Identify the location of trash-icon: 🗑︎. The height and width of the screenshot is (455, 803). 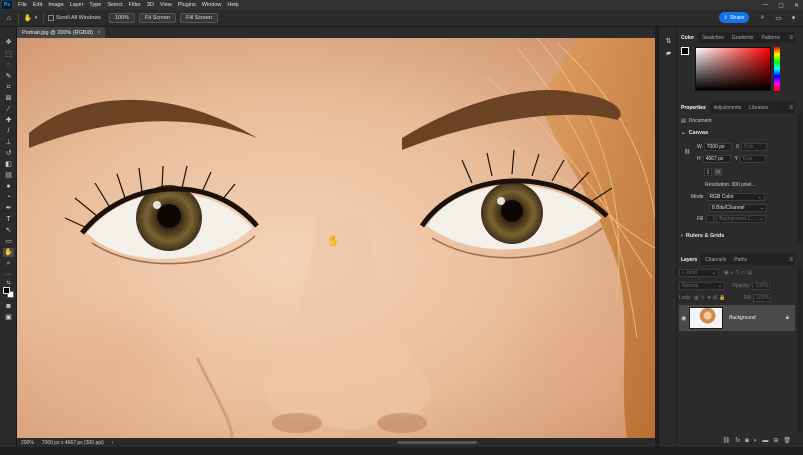
(787, 440).